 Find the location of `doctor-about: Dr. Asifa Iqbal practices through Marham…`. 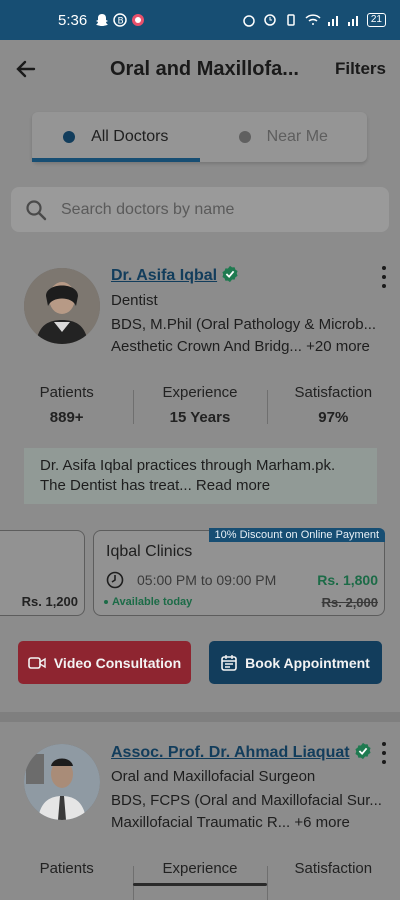

doctor-about: Dr. Asifa Iqbal practices through Marham… is located at coordinates (200, 476).